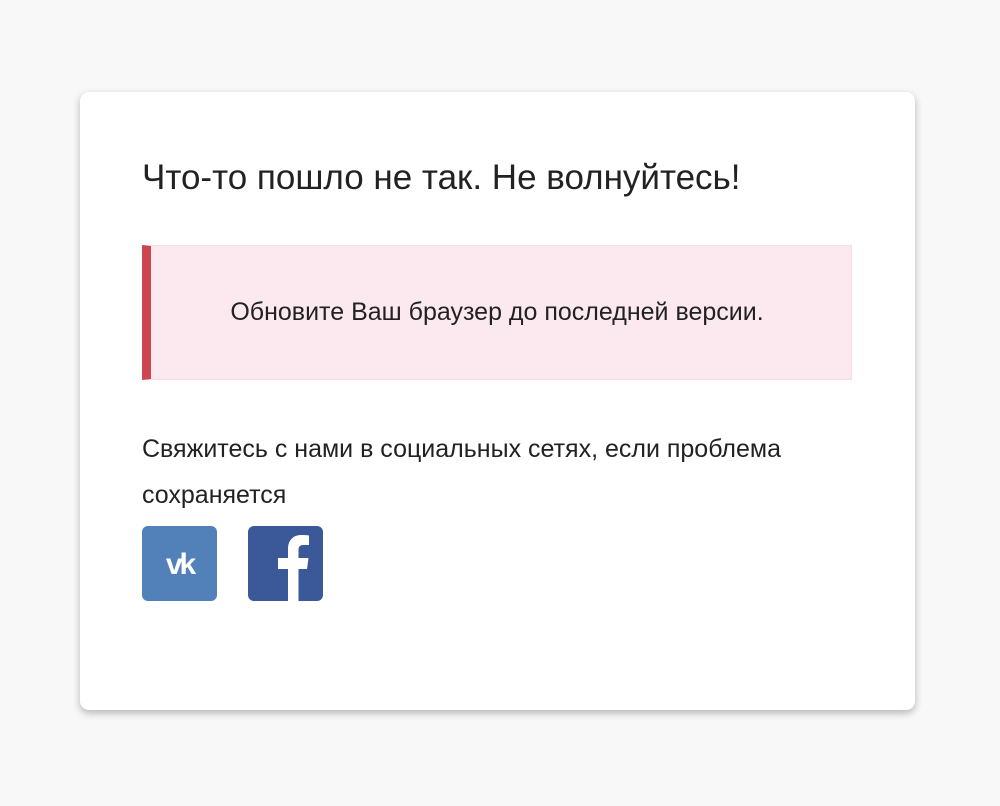 The height and width of the screenshot is (806, 1000). What do you see at coordinates (293, 568) in the screenshot?
I see `facebook-icon` at bounding box center [293, 568].